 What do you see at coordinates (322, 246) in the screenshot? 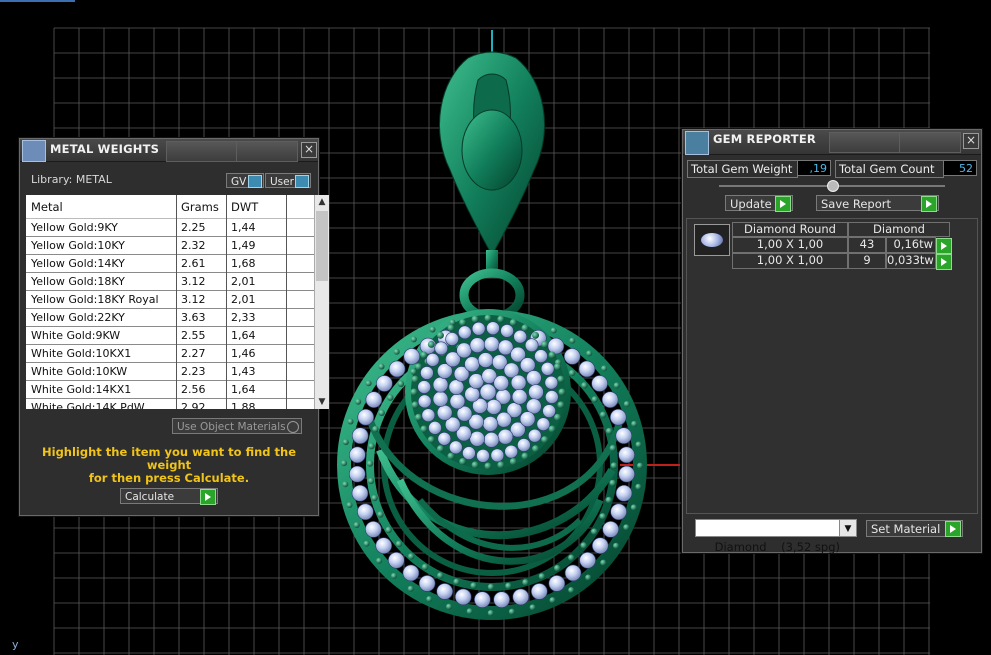
I see `scroll-thumb` at bounding box center [322, 246].